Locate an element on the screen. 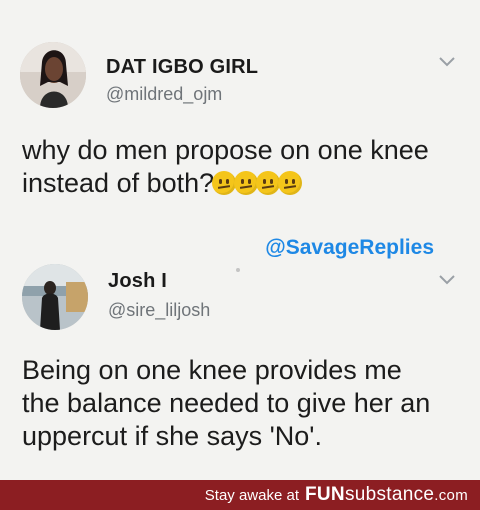 This screenshot has height=510, width=480. footer-prefix: Stay awake at is located at coordinates (251, 495).